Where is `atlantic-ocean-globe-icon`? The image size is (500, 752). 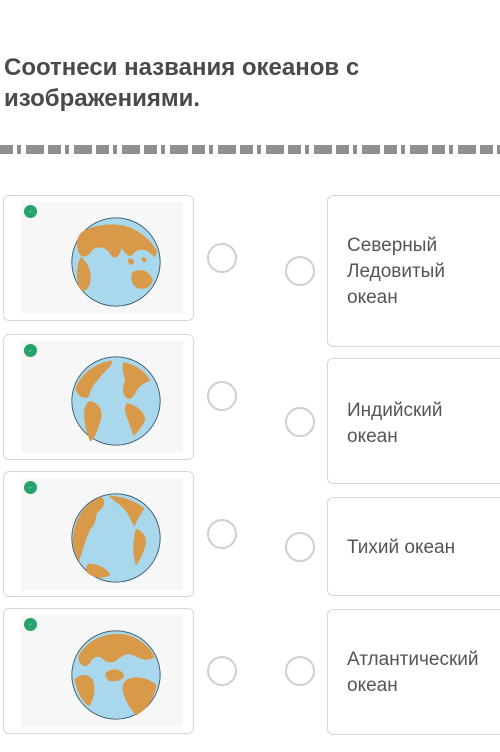
atlantic-ocean-globe-icon is located at coordinates (116, 401).